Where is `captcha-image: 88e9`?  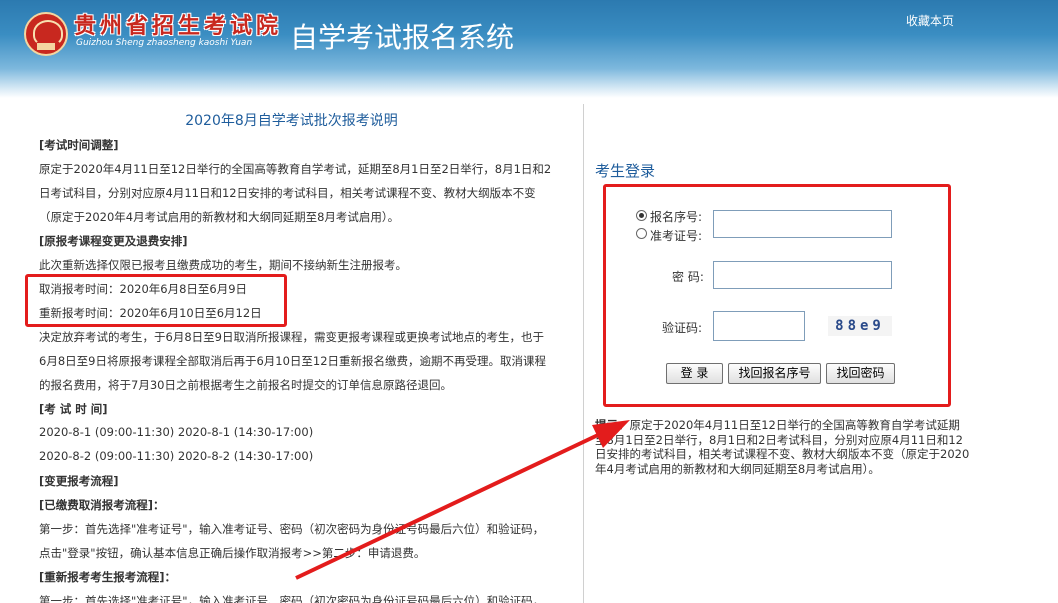 captcha-image: 88e9 is located at coordinates (860, 326).